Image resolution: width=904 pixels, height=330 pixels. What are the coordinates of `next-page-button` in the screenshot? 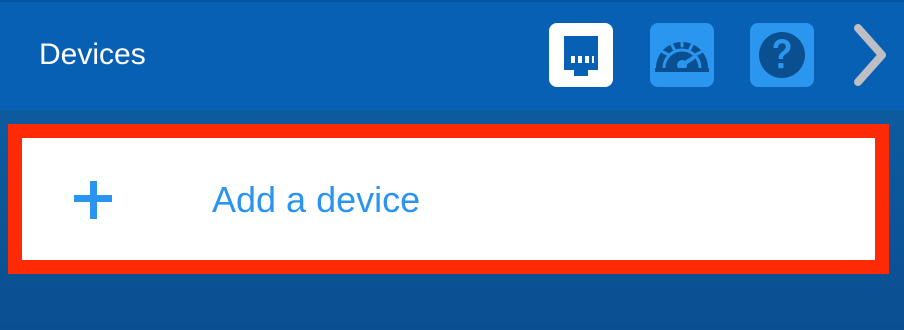 It's located at (872, 55).